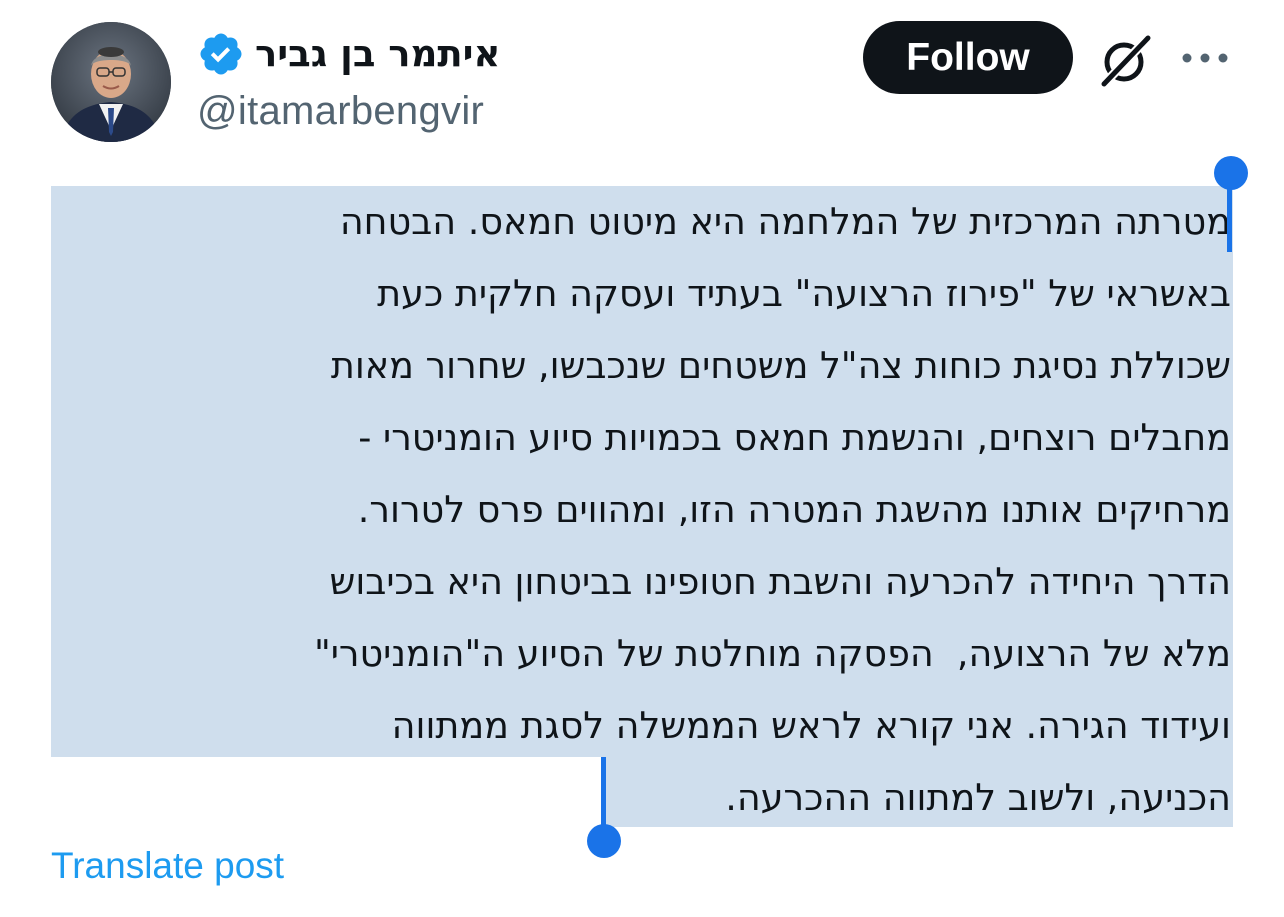  I want to click on more-options-icon, so click(1205, 58).